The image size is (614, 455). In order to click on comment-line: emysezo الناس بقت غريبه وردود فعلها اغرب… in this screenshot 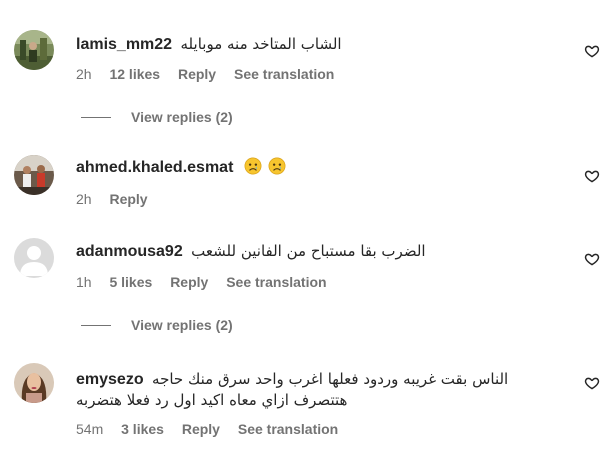, I will do `click(320, 379)`.